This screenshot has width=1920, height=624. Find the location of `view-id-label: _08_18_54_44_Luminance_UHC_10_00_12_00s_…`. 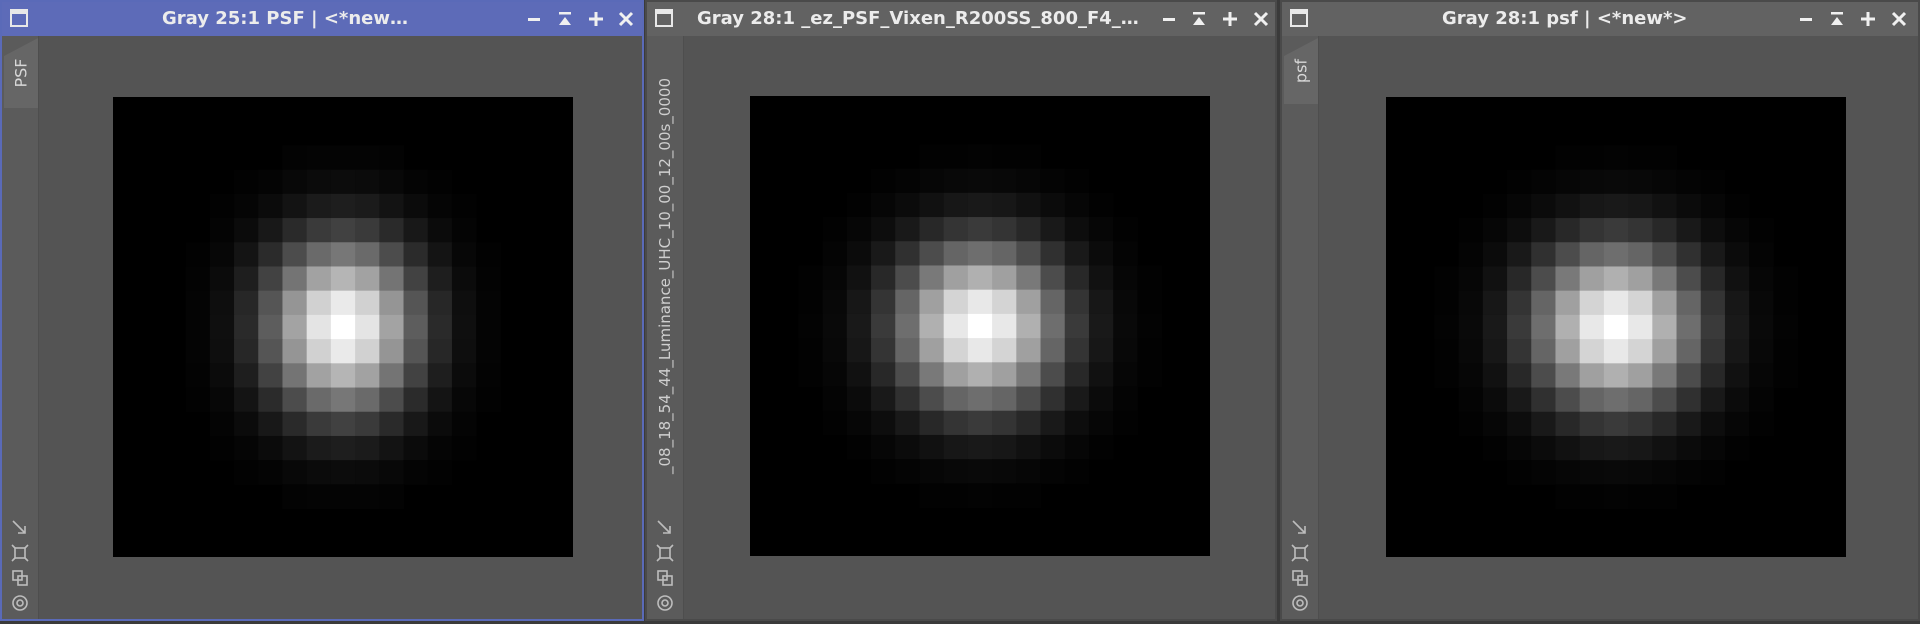

view-id-label: _08_18_54_44_Luminance_UHC_10_00_12_00s_… is located at coordinates (665, 276).